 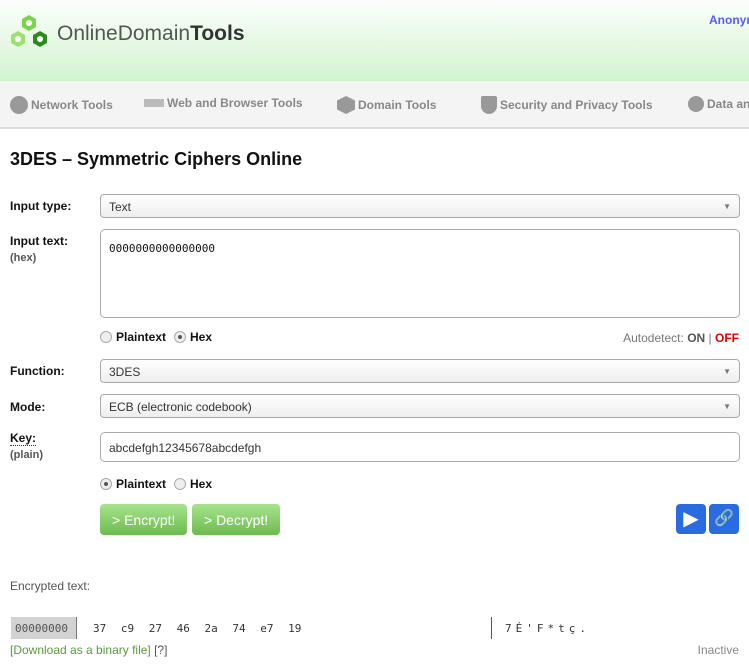 I want to click on autodetect-on: ON, so click(x=696, y=338).